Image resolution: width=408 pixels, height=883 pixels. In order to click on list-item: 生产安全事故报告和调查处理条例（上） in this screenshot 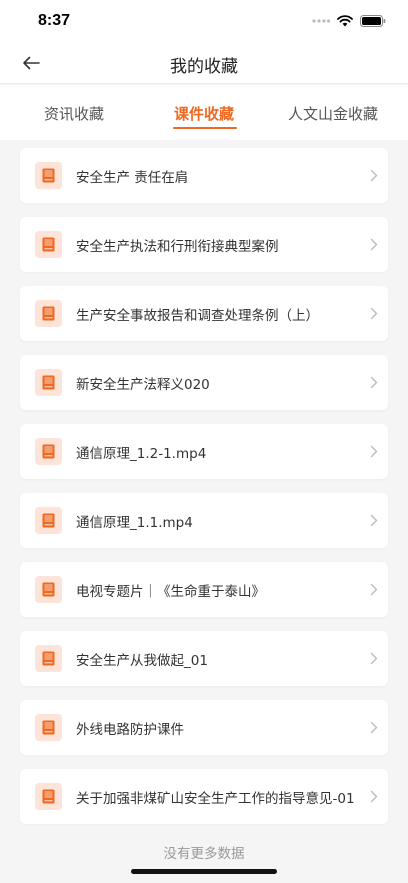, I will do `click(204, 313)`.